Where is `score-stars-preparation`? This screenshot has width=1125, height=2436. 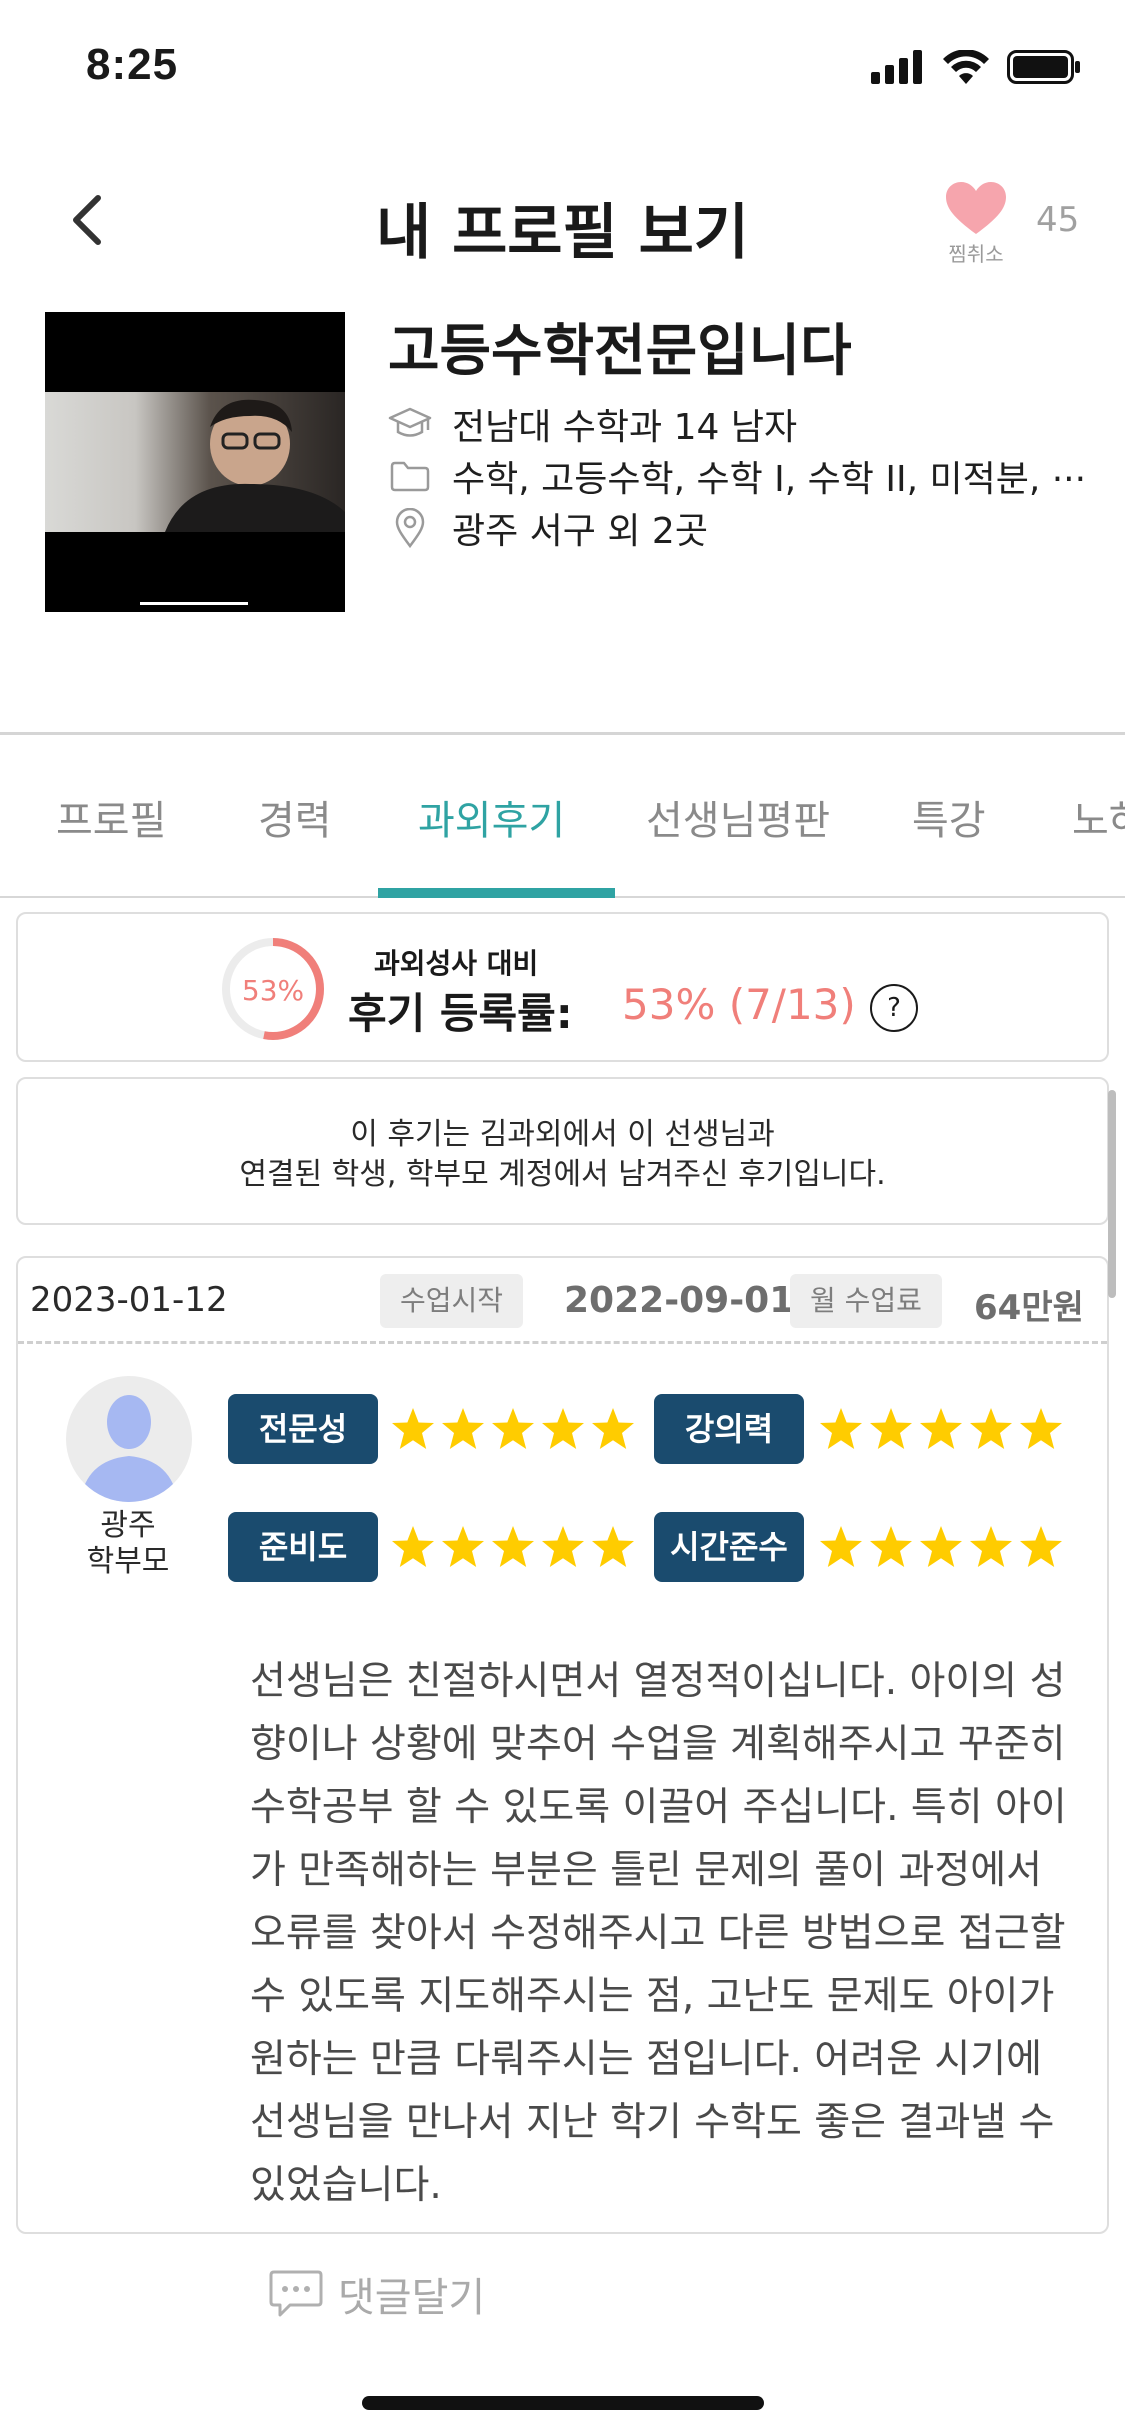 score-stars-preparation is located at coordinates (513, 1547).